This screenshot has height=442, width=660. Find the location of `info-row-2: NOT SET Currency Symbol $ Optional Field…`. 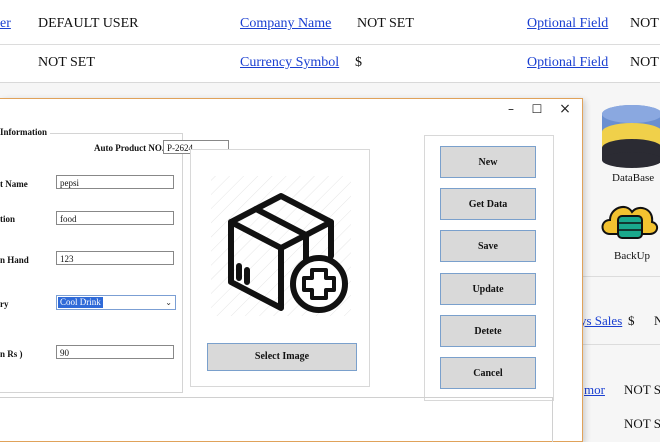

info-row-2: NOT SET Currency Symbol $ Optional Field… is located at coordinates (330, 64).